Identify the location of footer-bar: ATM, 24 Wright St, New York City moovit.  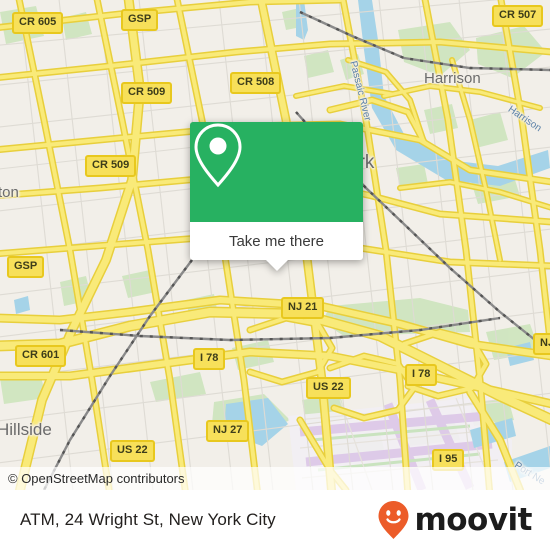
(275, 520).